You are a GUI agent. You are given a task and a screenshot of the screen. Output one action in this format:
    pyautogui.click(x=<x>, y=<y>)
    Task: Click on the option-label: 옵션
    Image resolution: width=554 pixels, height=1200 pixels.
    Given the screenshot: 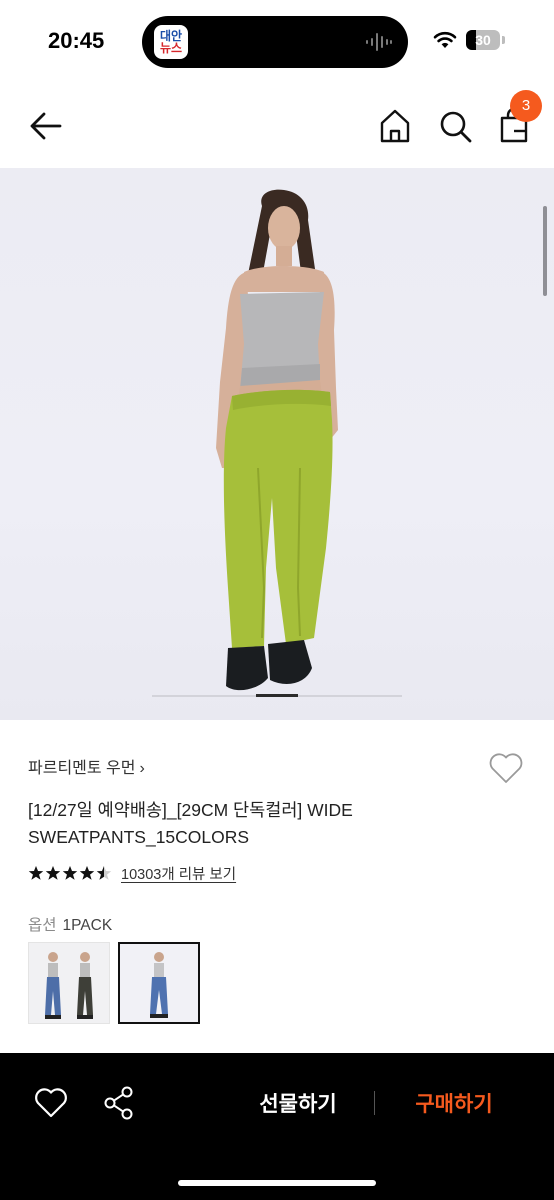 What is the action you would take?
    pyautogui.click(x=42, y=925)
    